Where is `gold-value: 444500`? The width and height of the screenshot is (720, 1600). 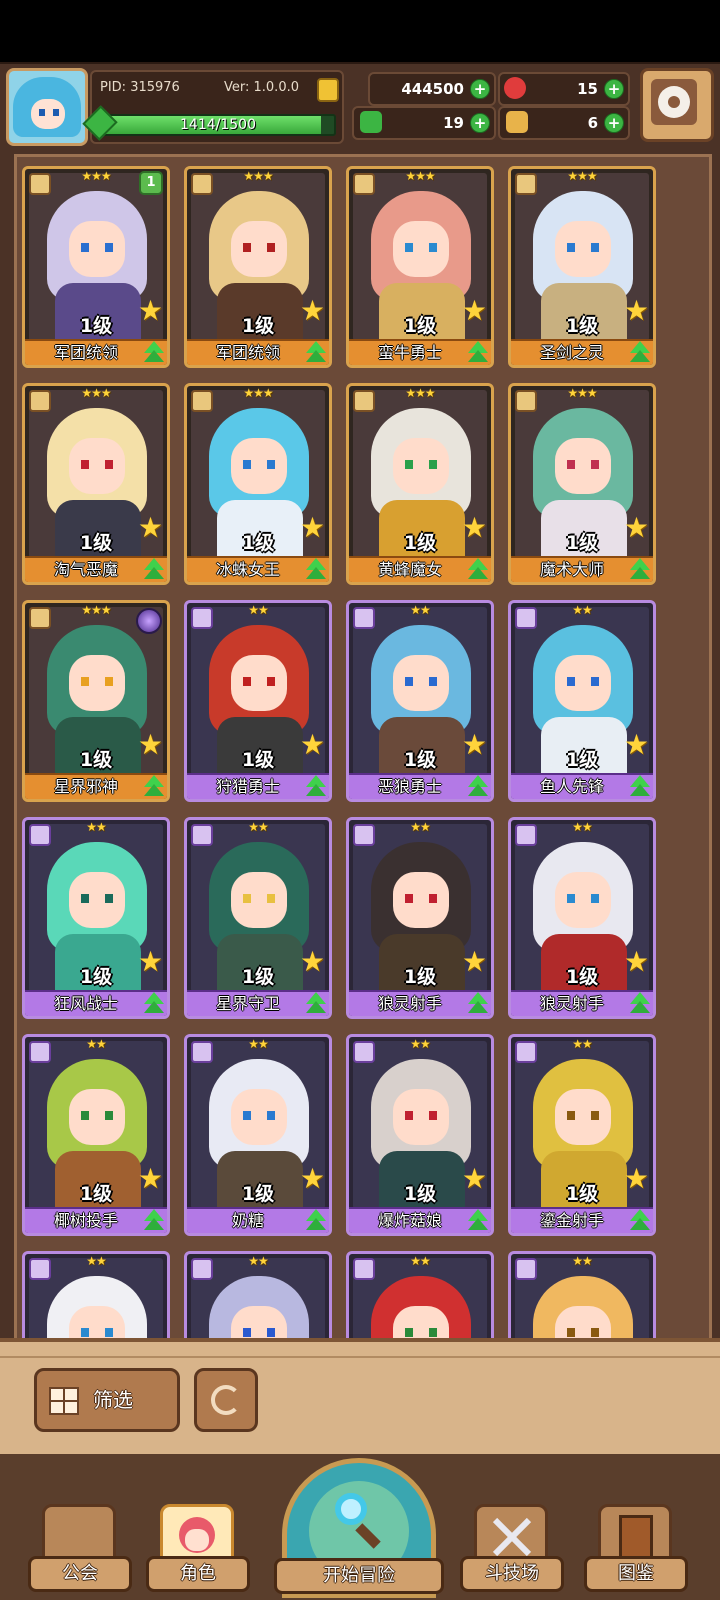 gold-value: 444500 is located at coordinates (432, 89).